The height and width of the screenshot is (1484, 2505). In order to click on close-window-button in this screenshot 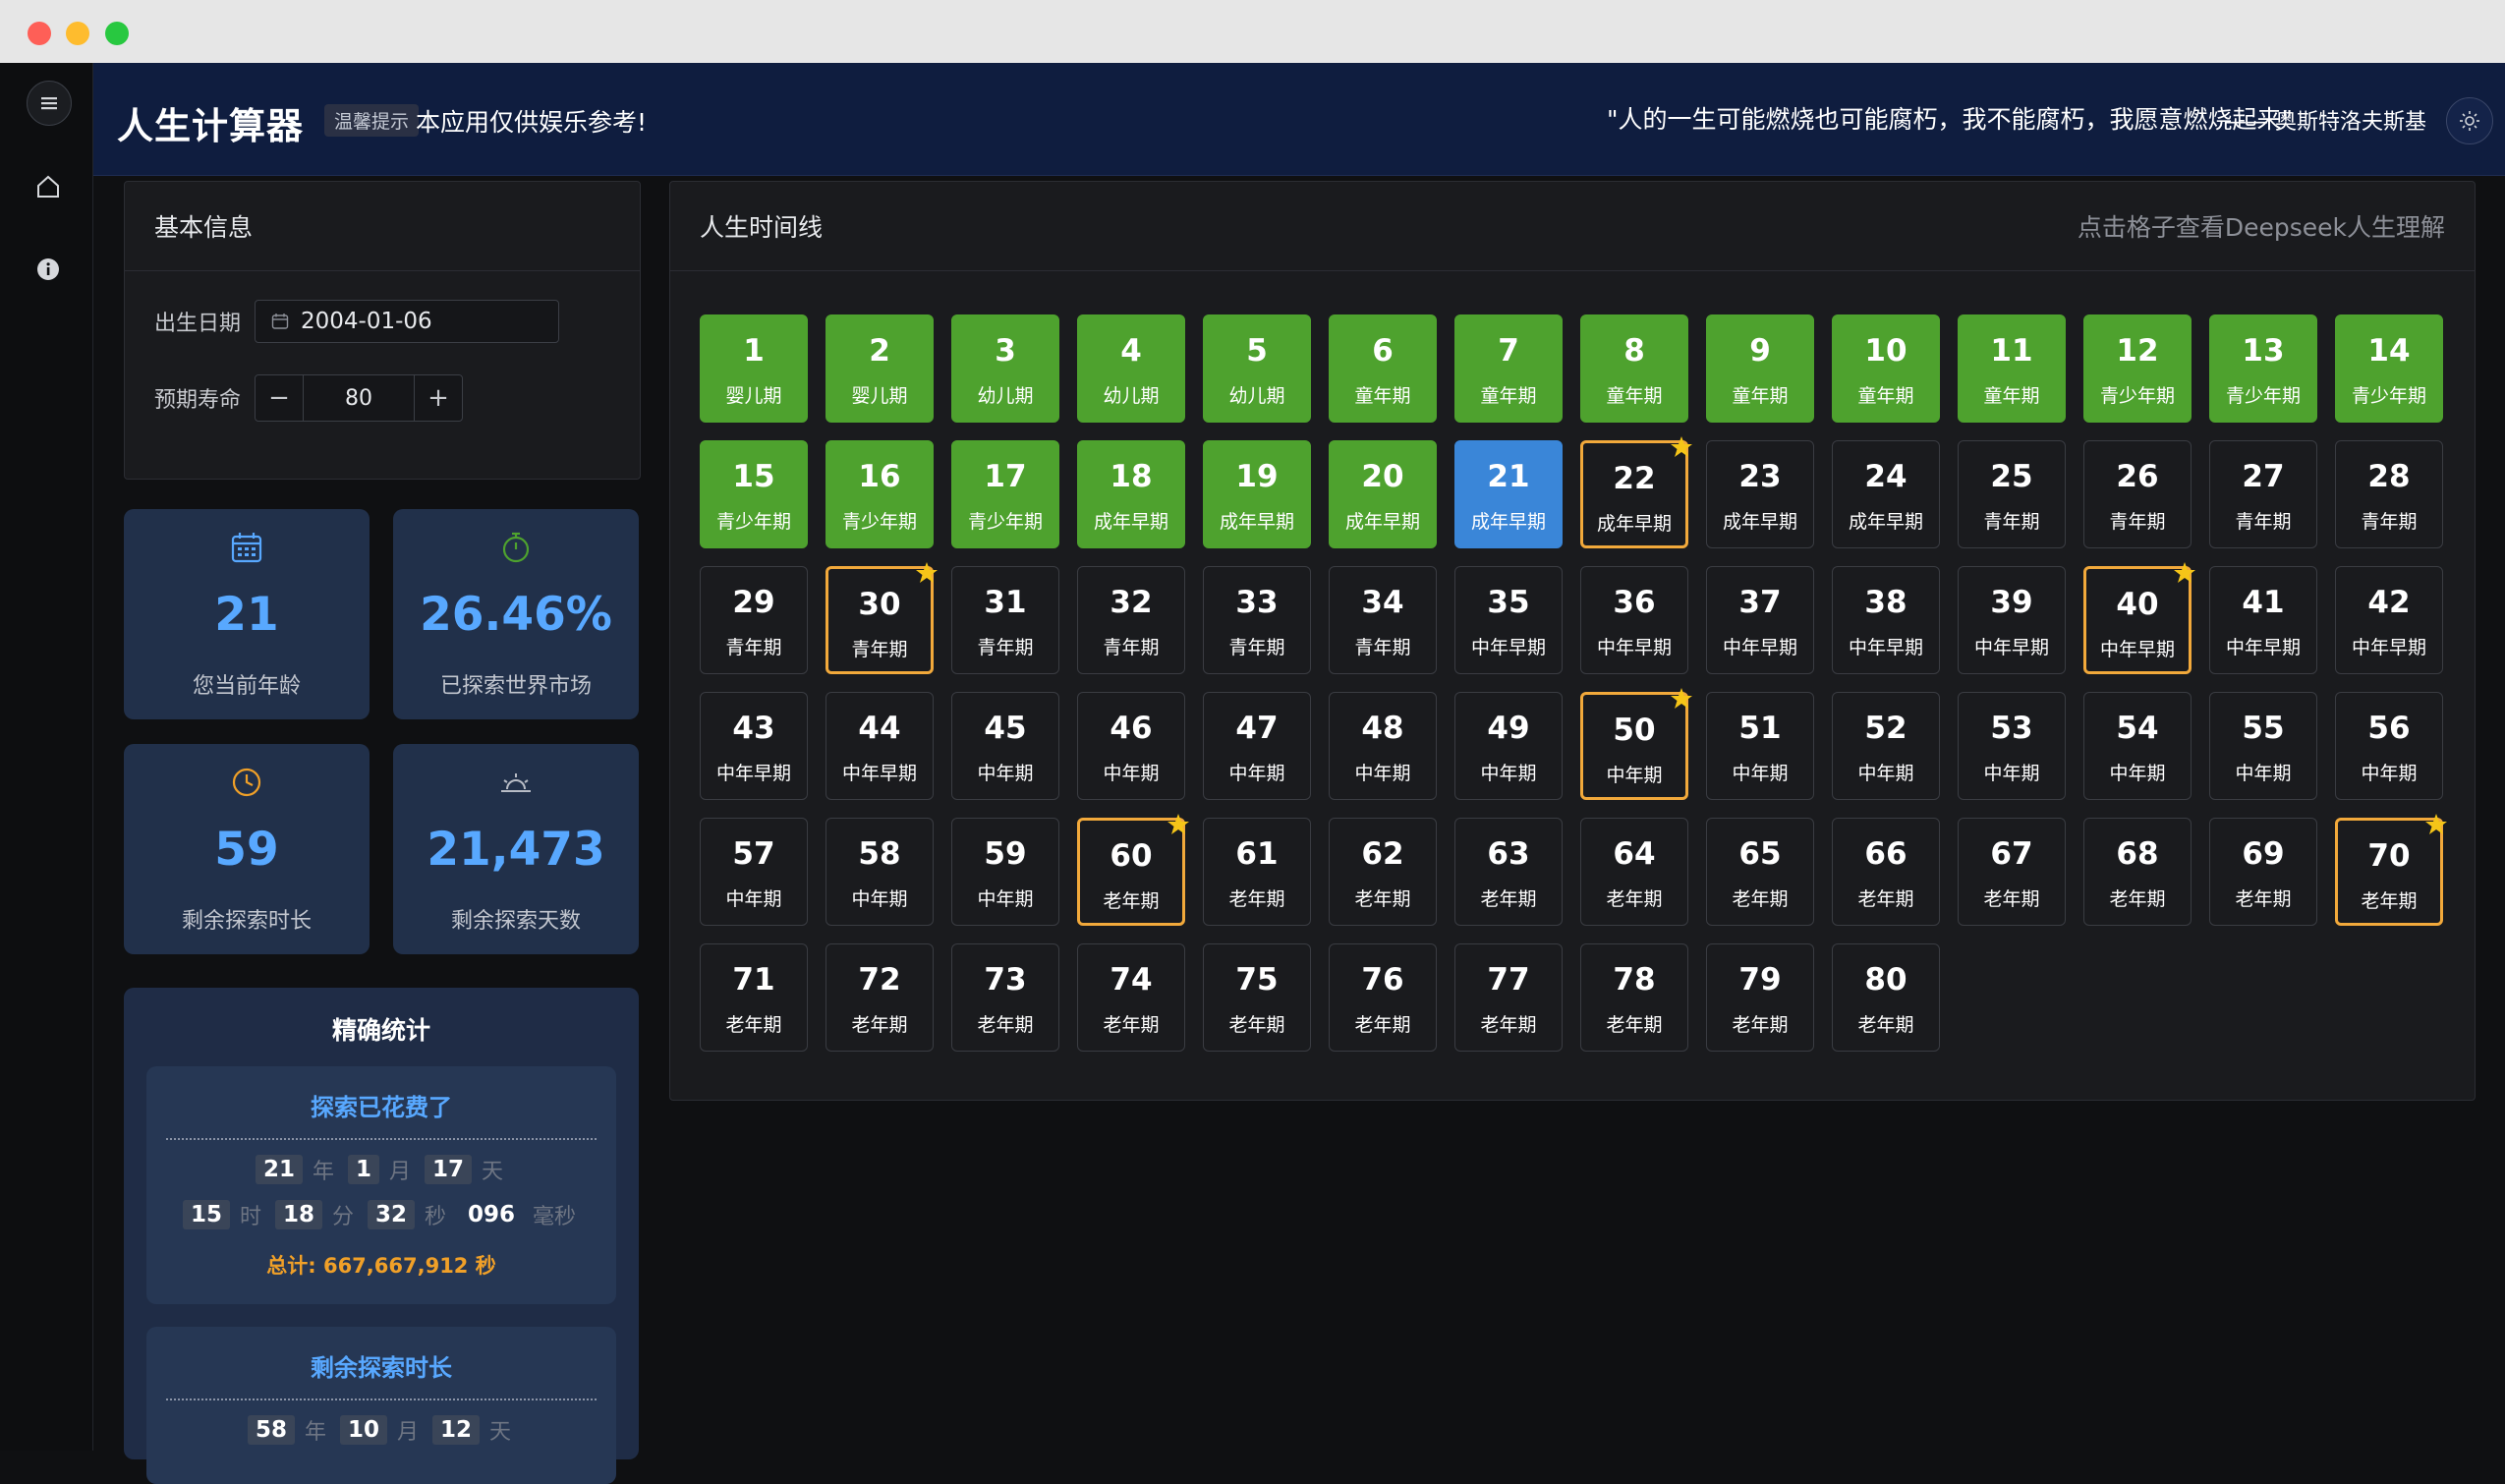, I will do `click(39, 33)`.